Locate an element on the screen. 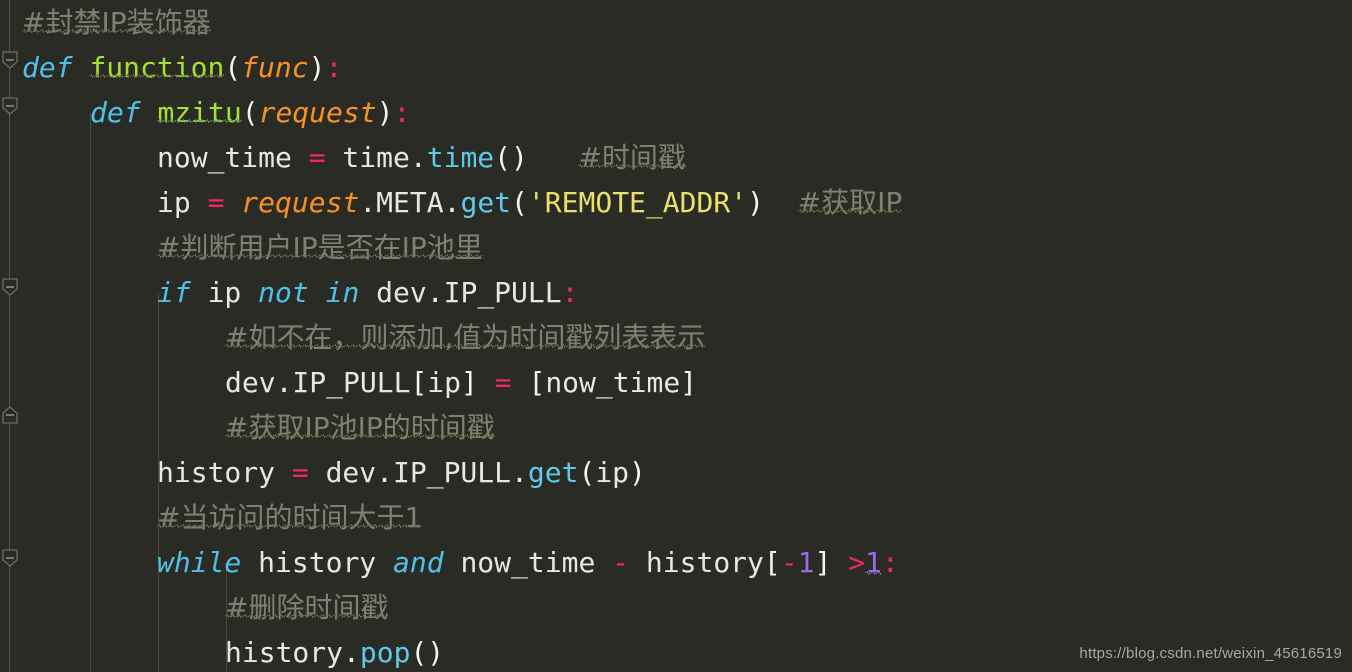  code-line-def-mzitu: def mzitu(request): is located at coordinates (216, 112).